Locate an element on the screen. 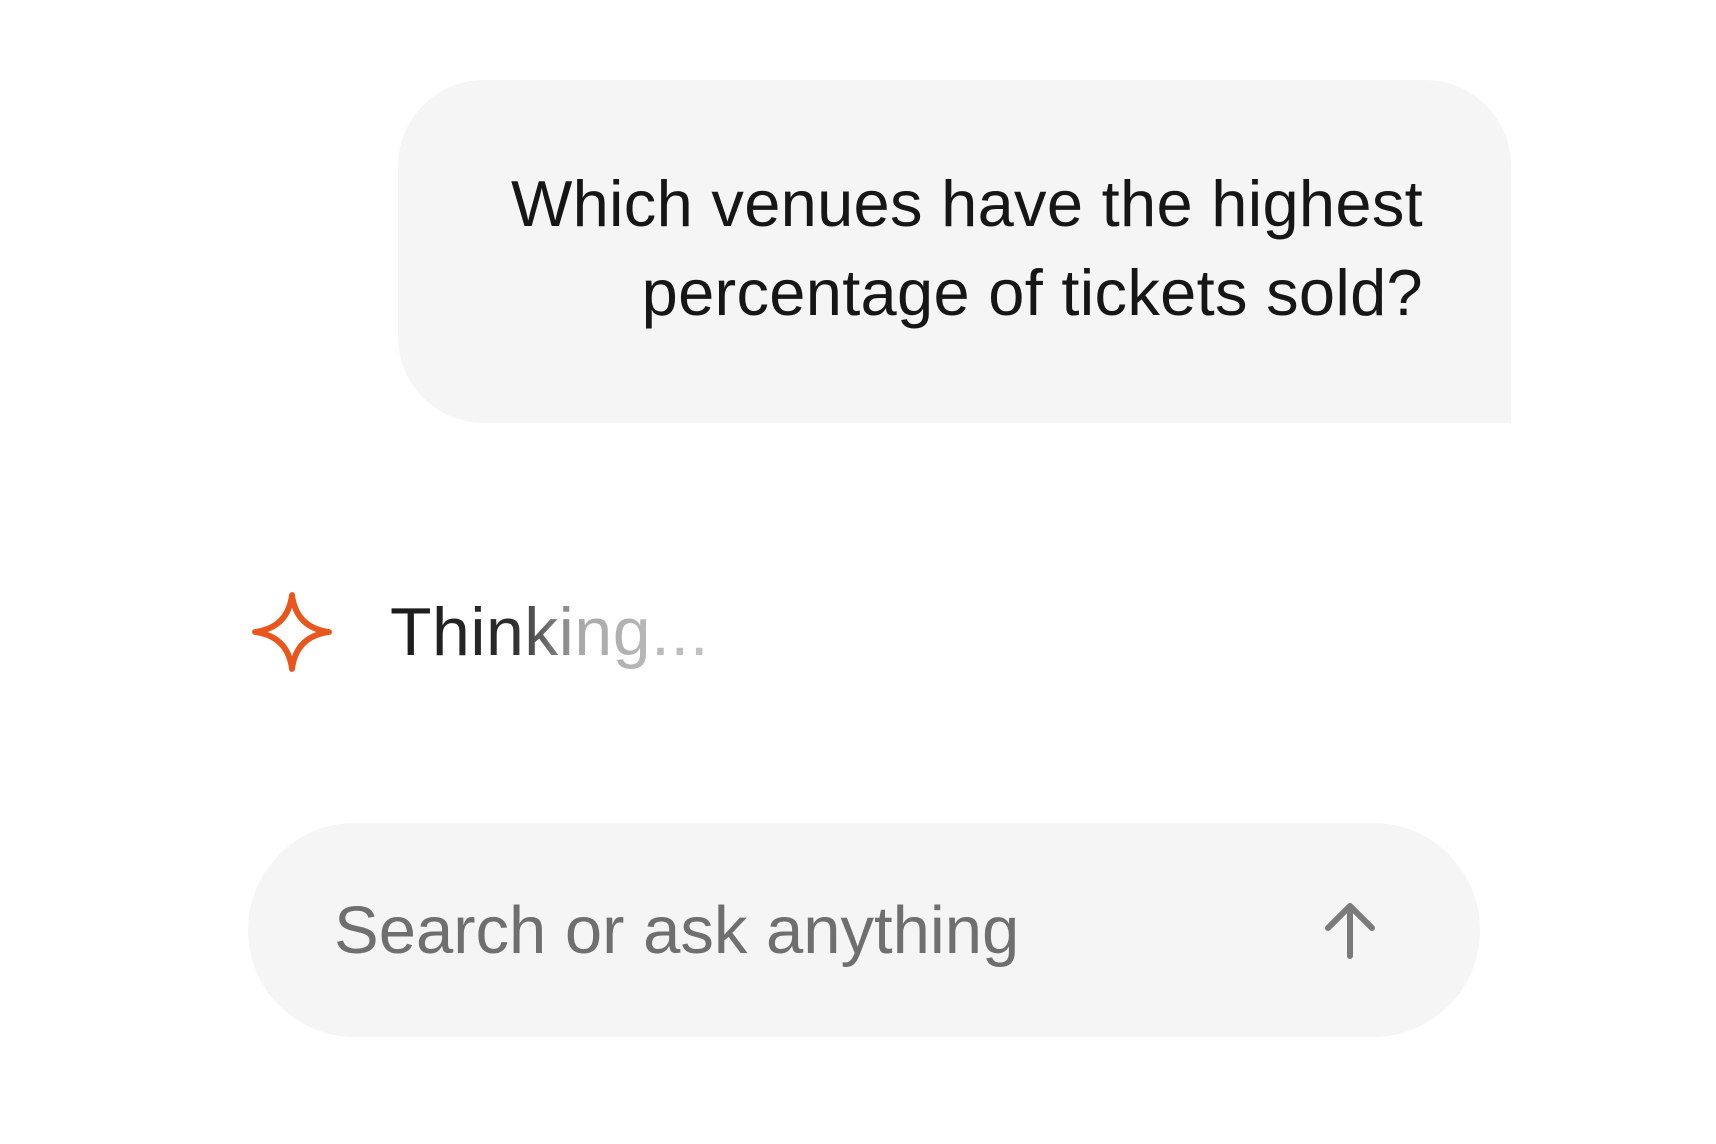  search-input is located at coordinates (822, 930).